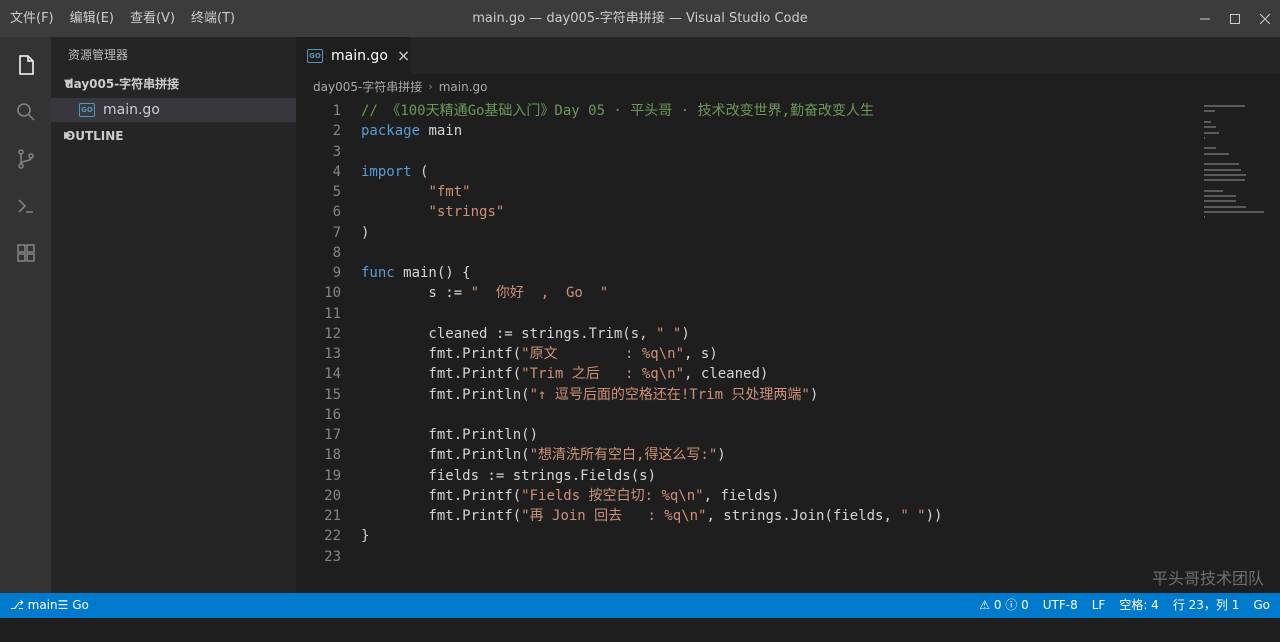 The width and height of the screenshot is (1280, 642). Describe the element at coordinates (614, 516) in the screenshot. I see `code-token: "再 Join 回去 : %q\n"` at that location.